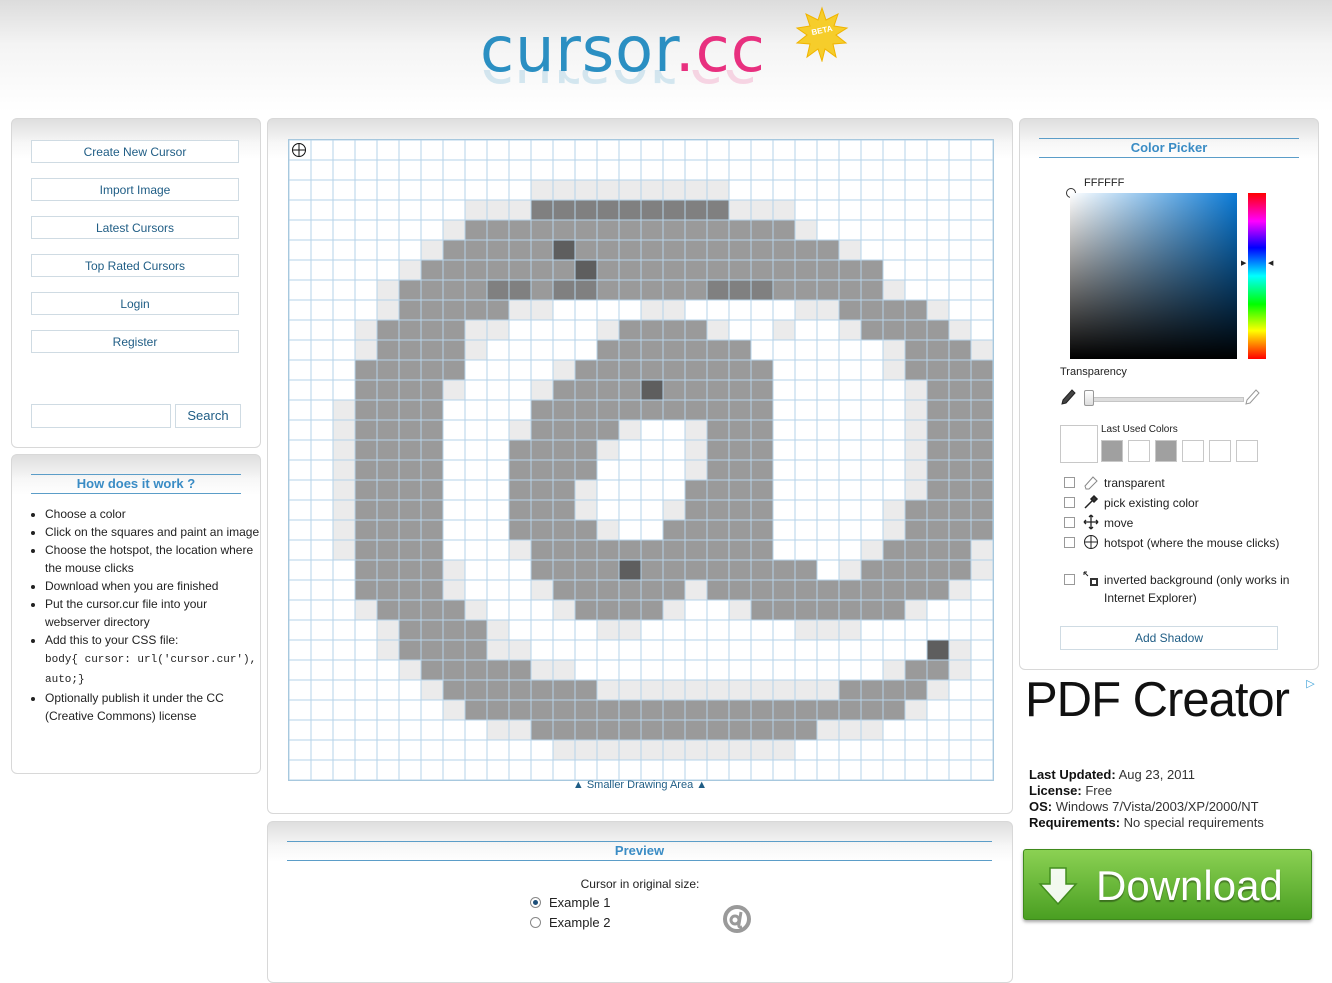 This screenshot has height=983, width=1332. What do you see at coordinates (1310, 684) in the screenshot?
I see `adchoices-icon: ▷` at bounding box center [1310, 684].